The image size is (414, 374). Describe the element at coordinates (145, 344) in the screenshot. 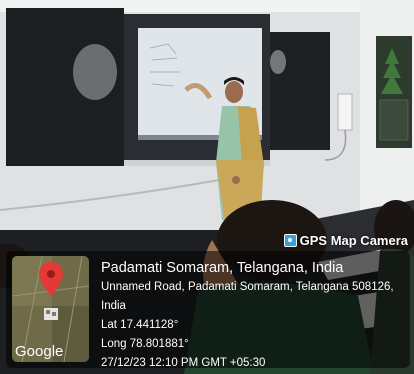

I see `location-longitude: Long 78.801881°` at that location.